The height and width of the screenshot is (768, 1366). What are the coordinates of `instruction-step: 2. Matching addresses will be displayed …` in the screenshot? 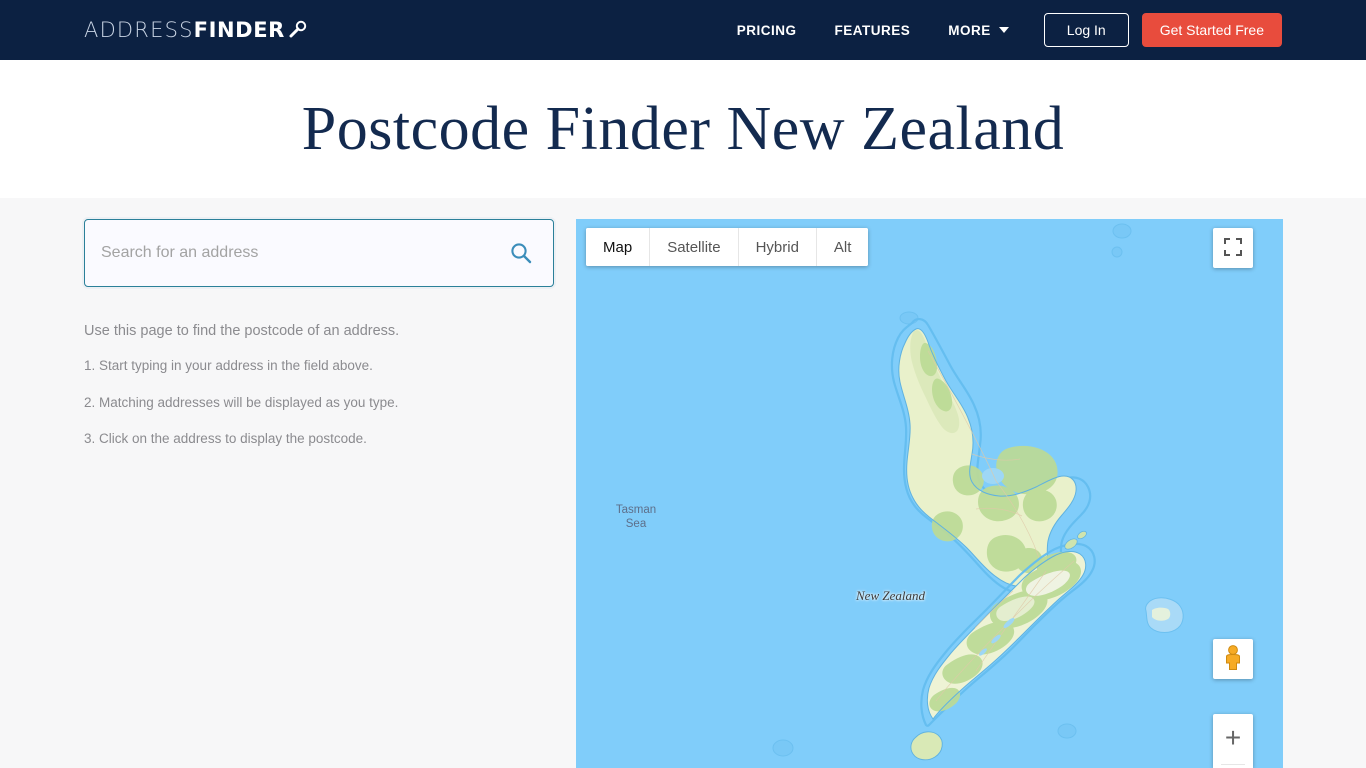 It's located at (241, 402).